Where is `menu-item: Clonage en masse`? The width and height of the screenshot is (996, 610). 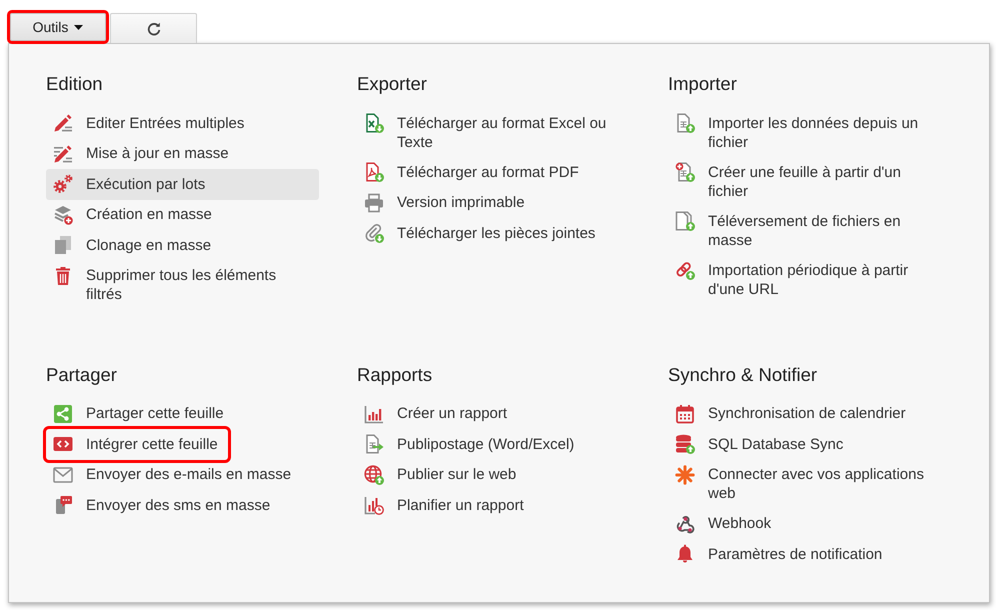
menu-item: Clonage en masse is located at coordinates (182, 245).